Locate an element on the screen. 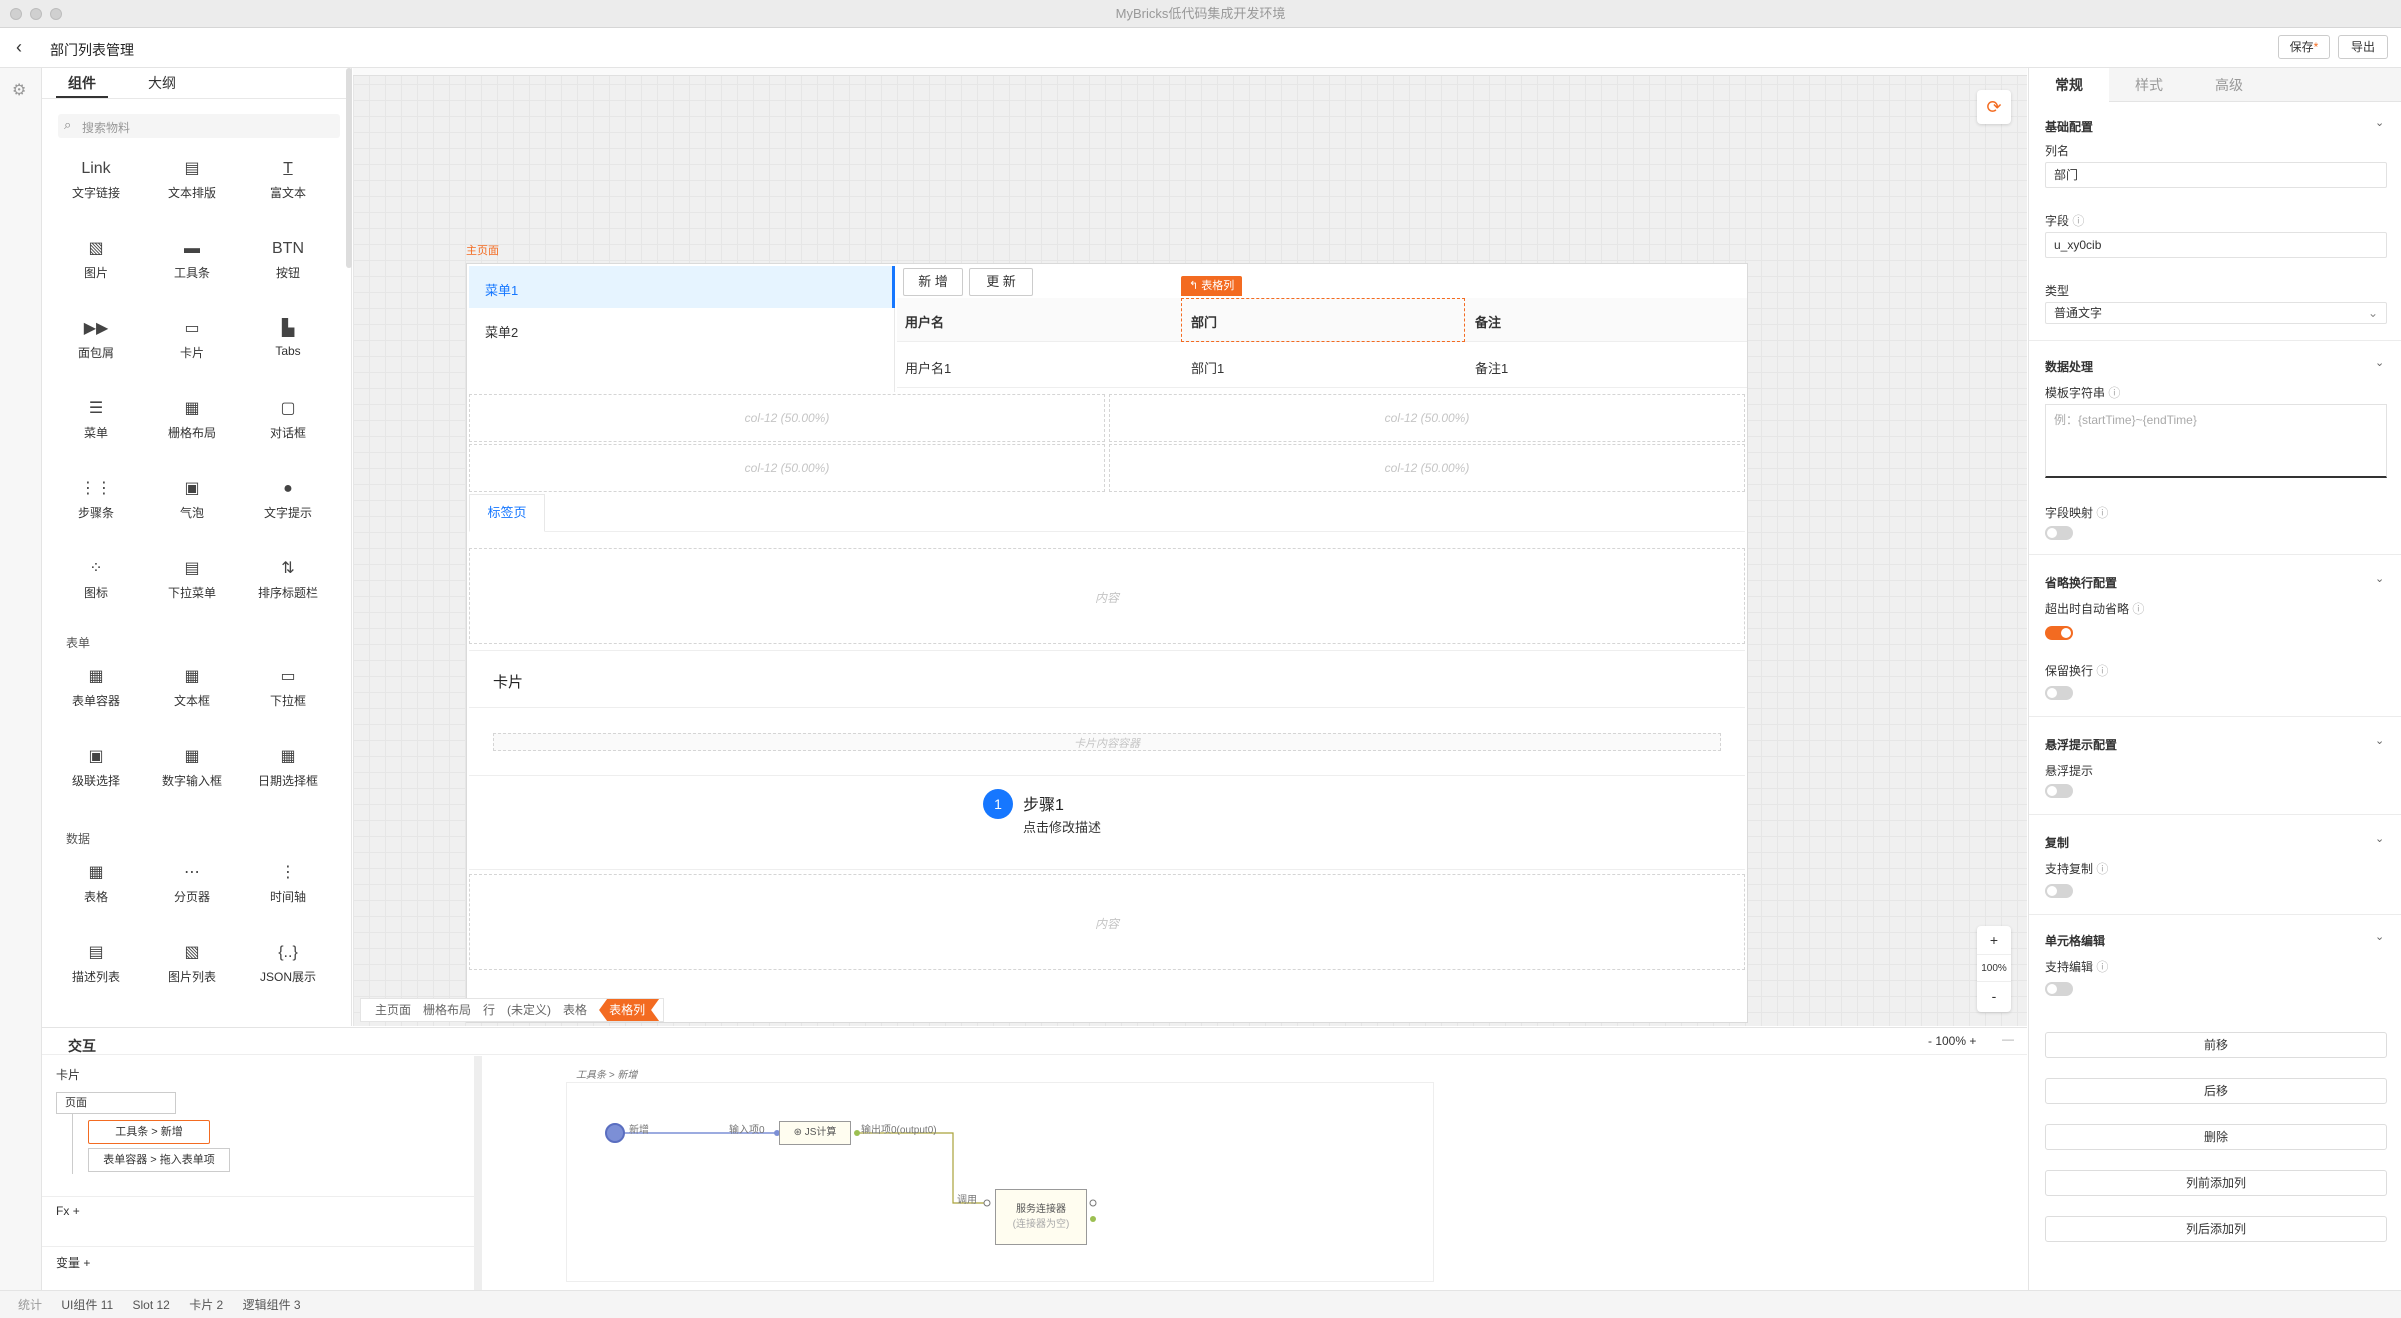 Image resolution: width=2401 pixels, height=1318 pixels. interaction-zoom: - 100% + is located at coordinates (1952, 1041).